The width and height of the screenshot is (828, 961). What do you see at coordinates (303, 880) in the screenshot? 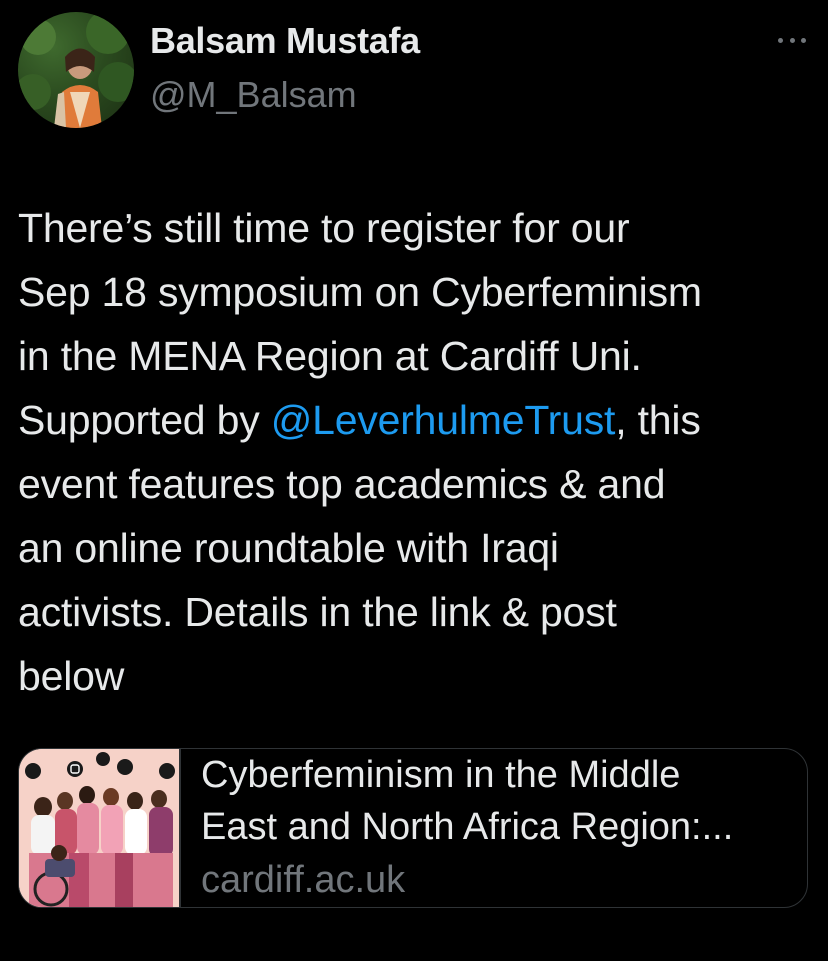
I see `card-domain: cardiff.ac.uk` at bounding box center [303, 880].